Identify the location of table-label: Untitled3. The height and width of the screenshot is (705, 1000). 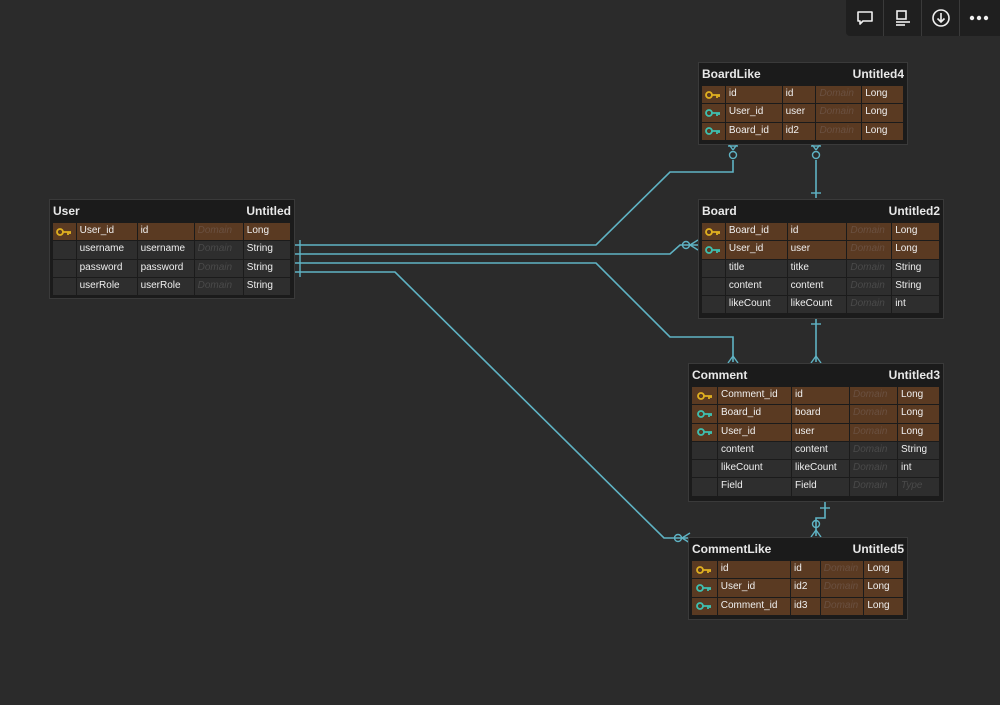
(914, 374).